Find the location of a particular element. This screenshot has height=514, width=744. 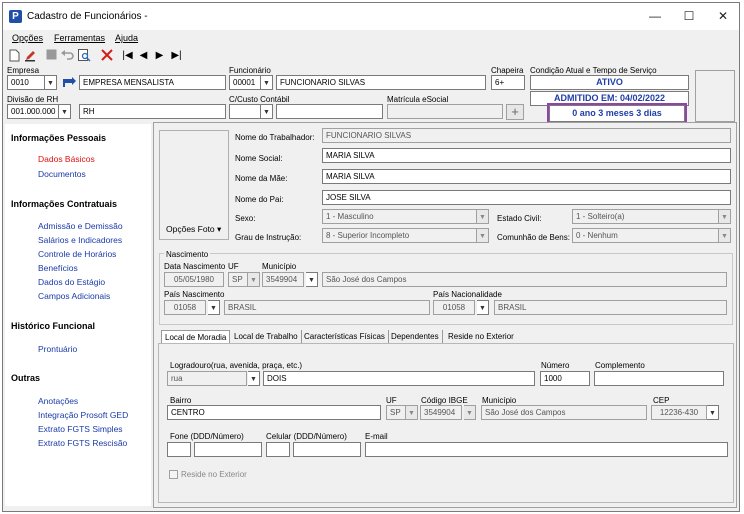

previous-record-icon: ◀ is located at coordinates (143, 55).